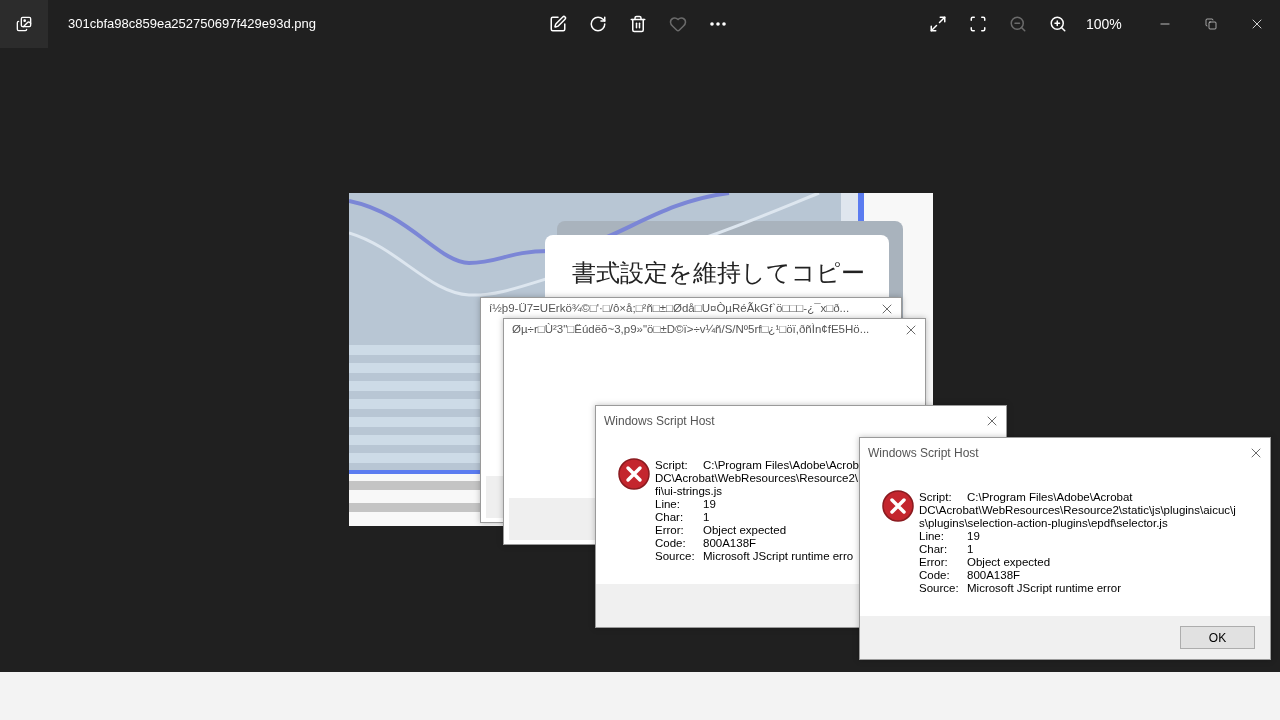 The height and width of the screenshot is (720, 1280). Describe the element at coordinates (598, 24) in the screenshot. I see `rotate-icon` at that location.